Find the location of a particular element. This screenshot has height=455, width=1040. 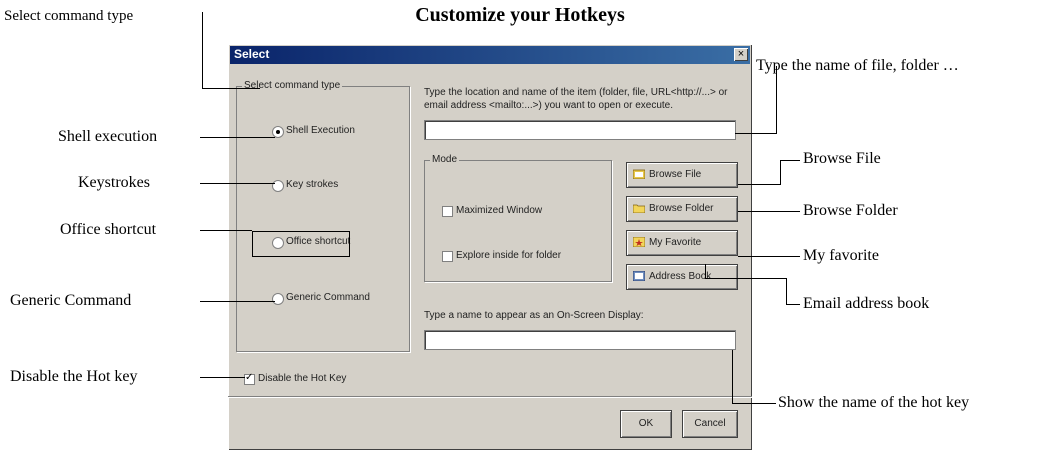

favorites-icon is located at coordinates (639, 242).